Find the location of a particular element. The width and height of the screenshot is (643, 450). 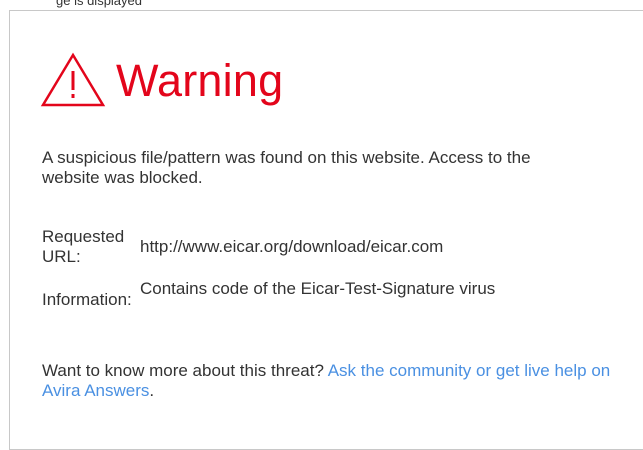

requested-url-value: http://www.eicar.org/download/eicar.com is located at coordinates (292, 246).